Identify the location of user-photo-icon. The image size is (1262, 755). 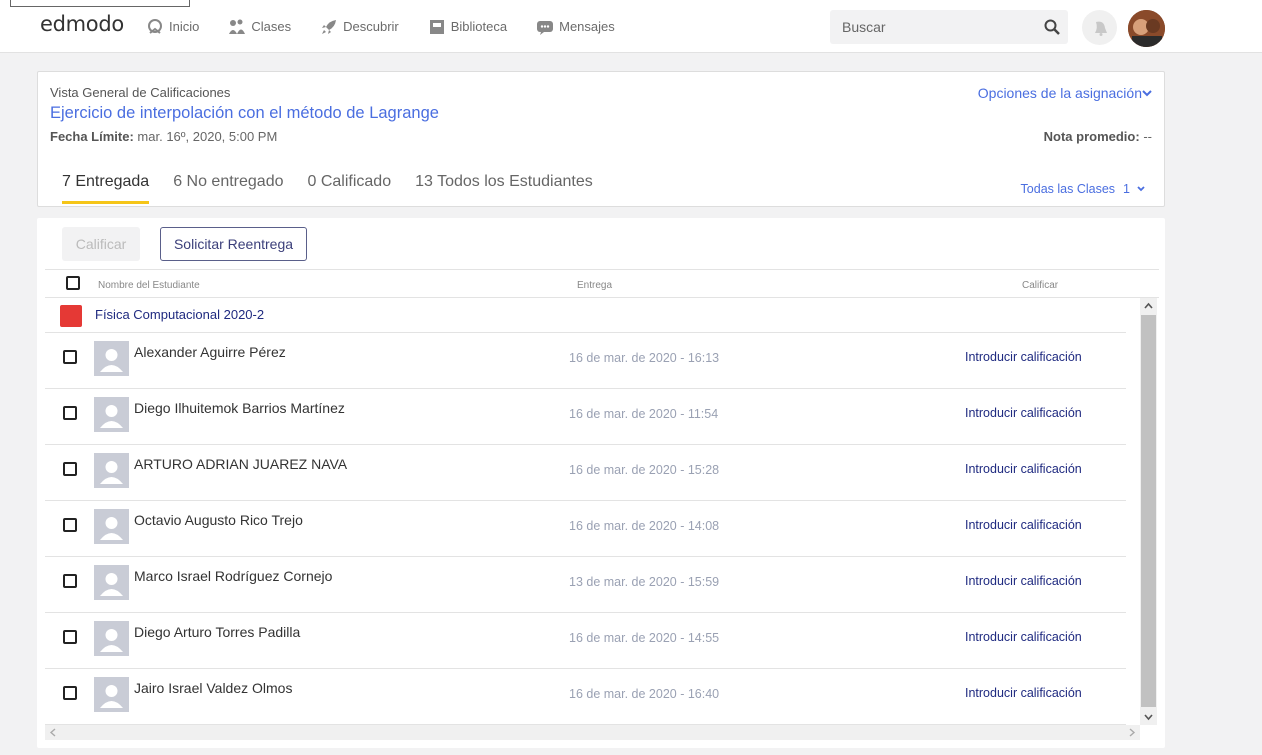
(1146, 28).